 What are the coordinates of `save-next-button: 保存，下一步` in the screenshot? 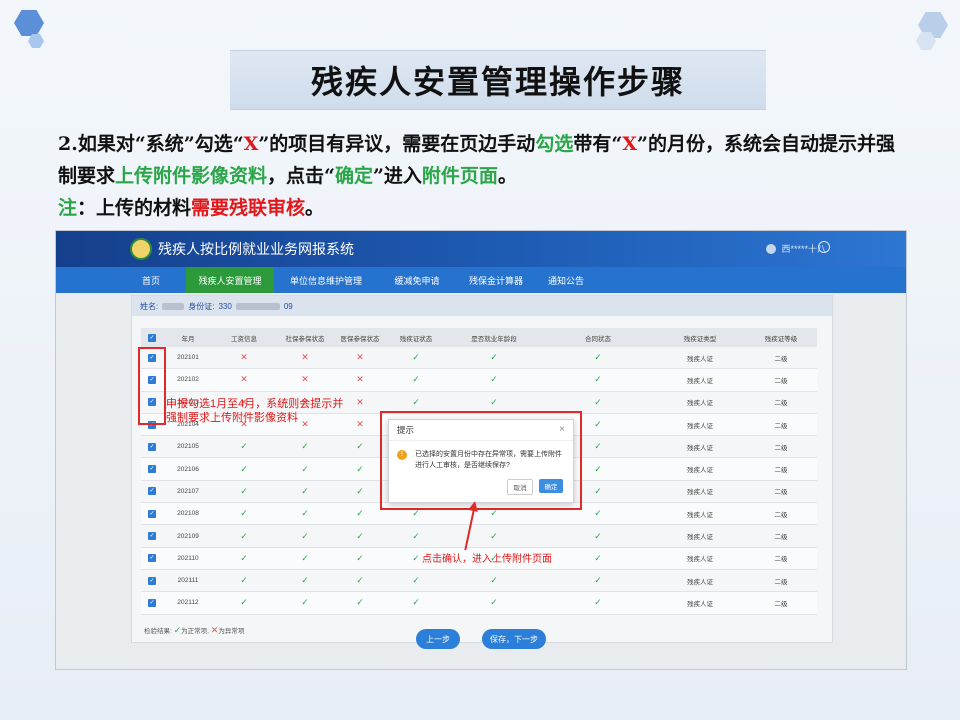 It's located at (514, 639).